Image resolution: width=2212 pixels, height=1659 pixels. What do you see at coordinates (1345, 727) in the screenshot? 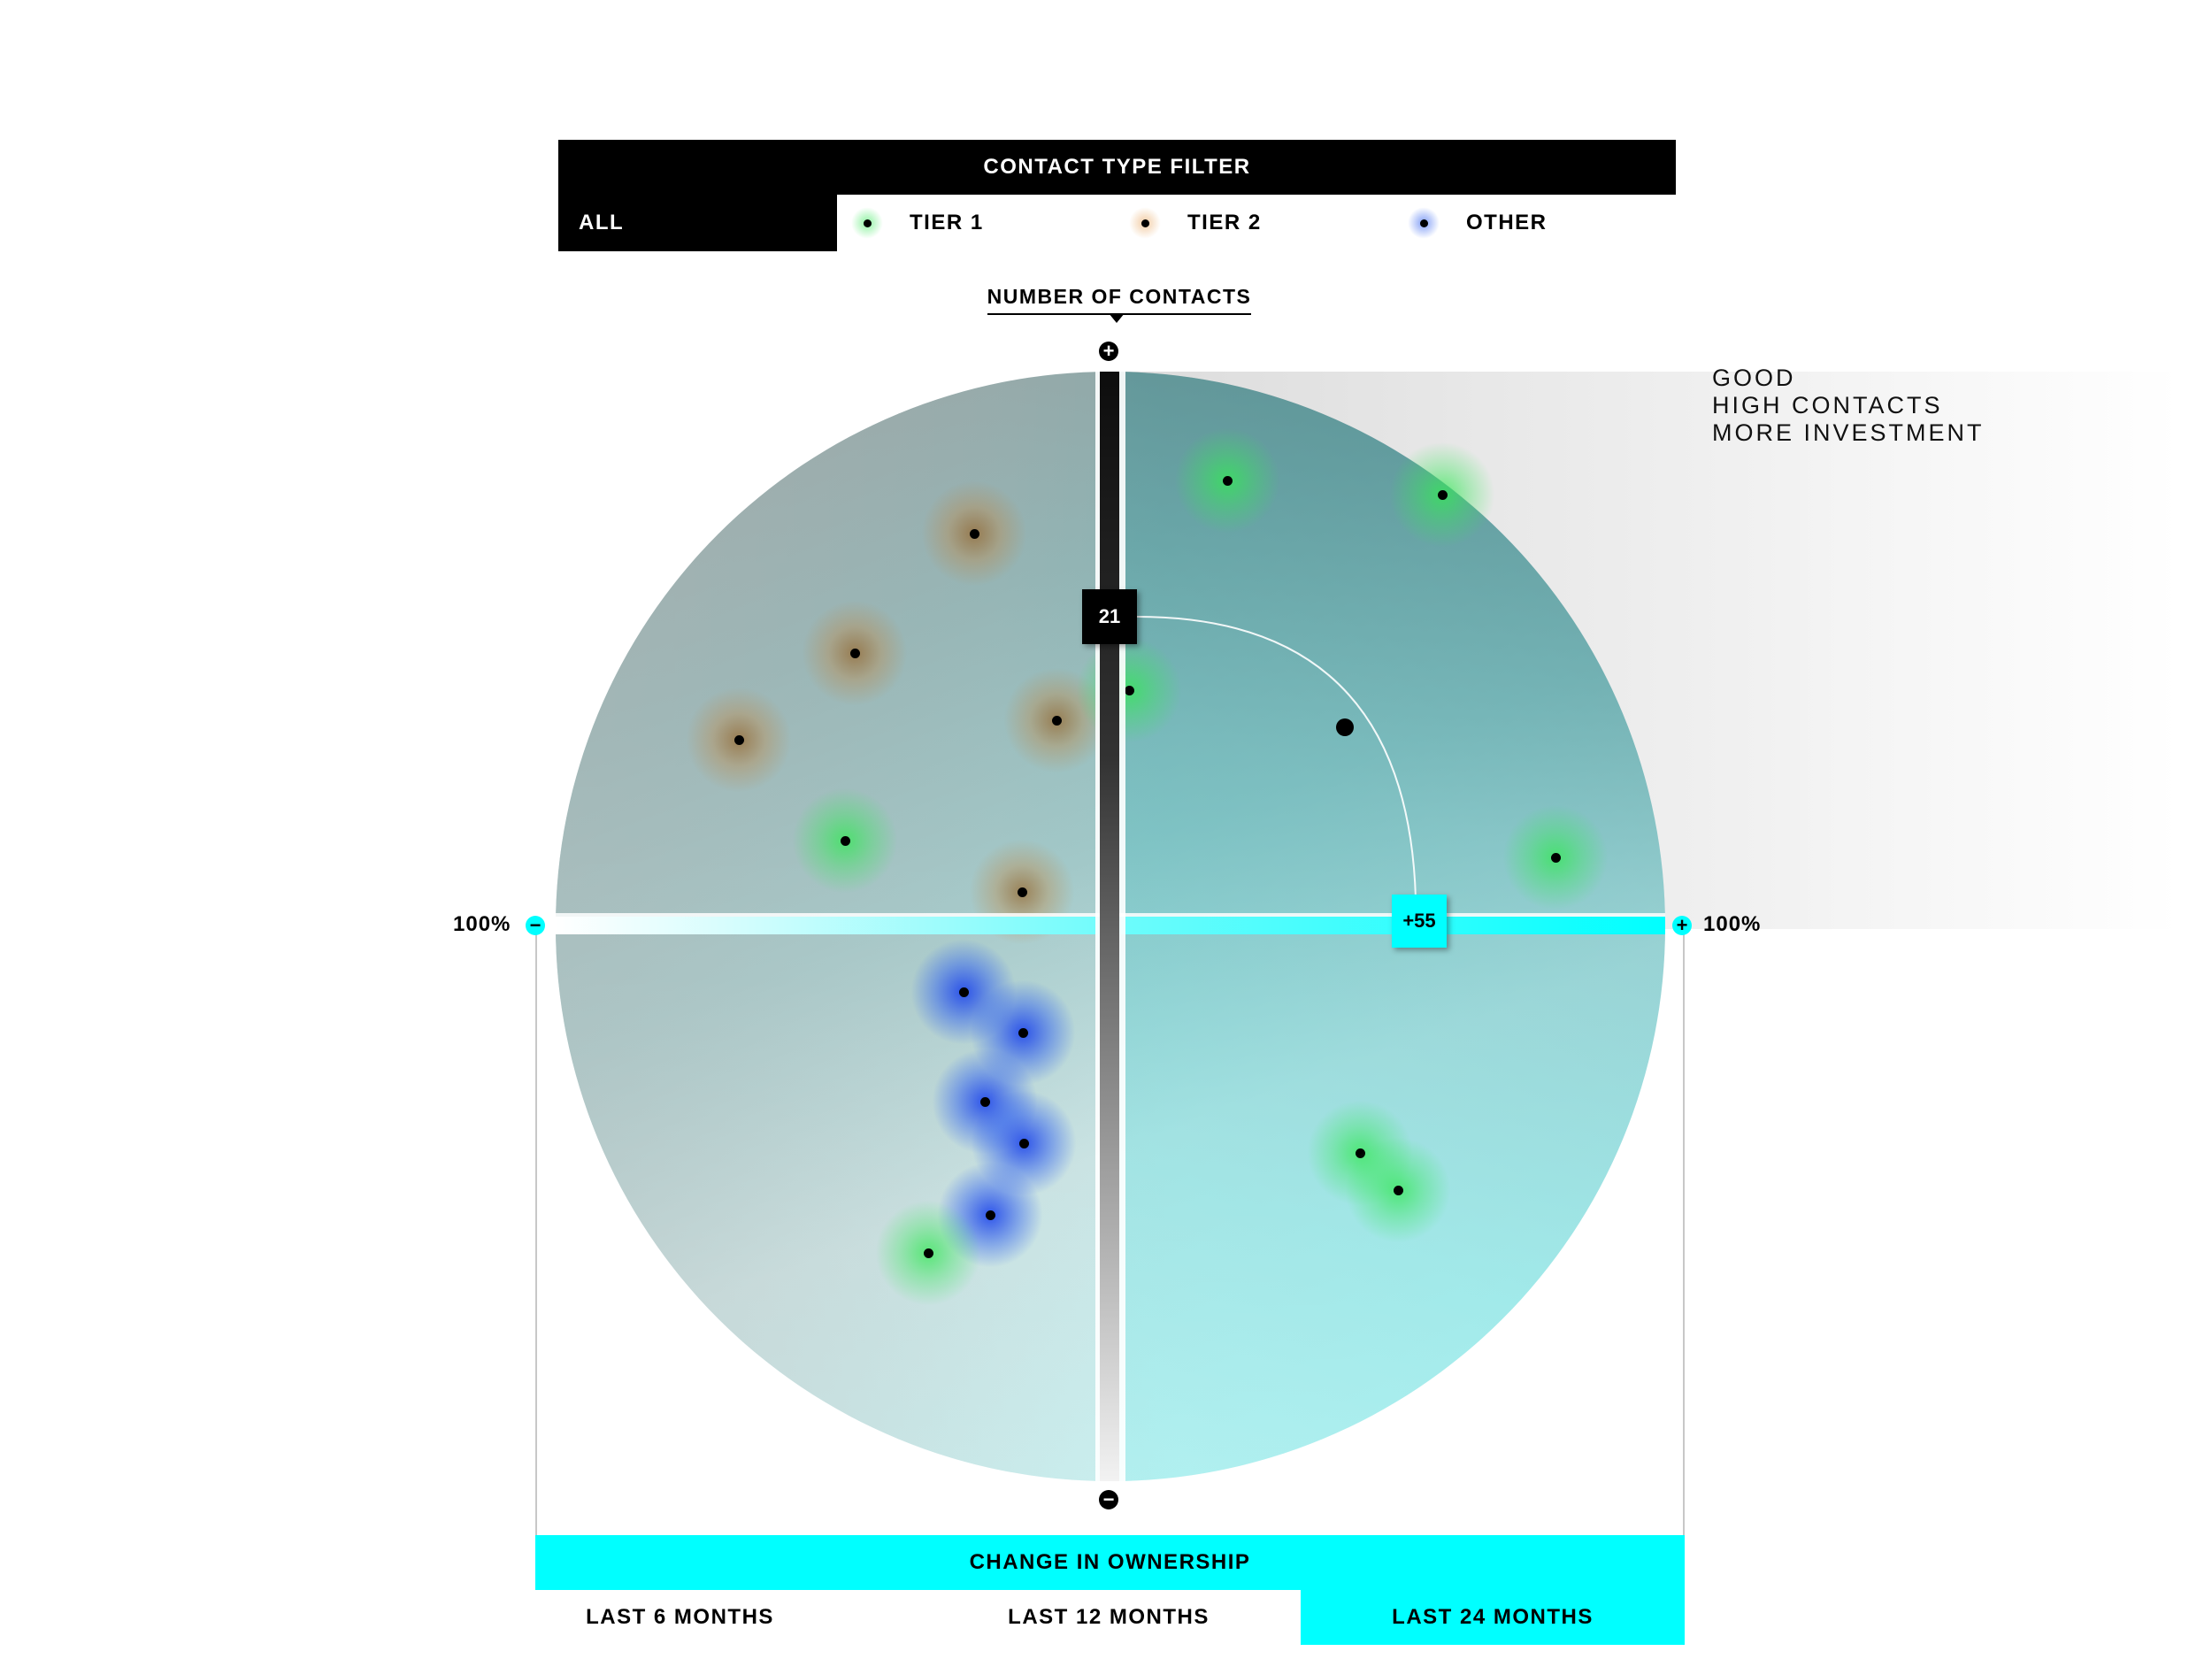
I see `arc-handle` at bounding box center [1345, 727].